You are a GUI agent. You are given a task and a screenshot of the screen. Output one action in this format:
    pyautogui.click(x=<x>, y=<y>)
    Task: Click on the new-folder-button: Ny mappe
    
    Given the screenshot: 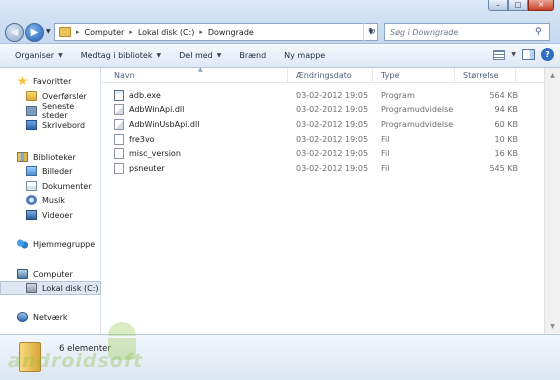 What is the action you would take?
    pyautogui.click(x=304, y=56)
    